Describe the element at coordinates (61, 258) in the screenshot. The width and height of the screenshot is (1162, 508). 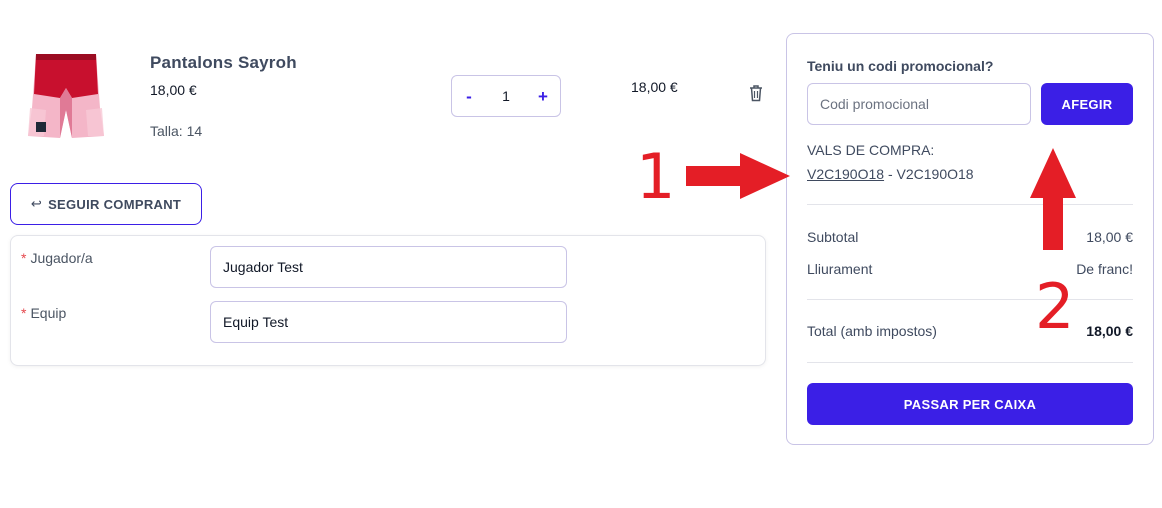
I see `player-label-text: Jugador/a` at that location.